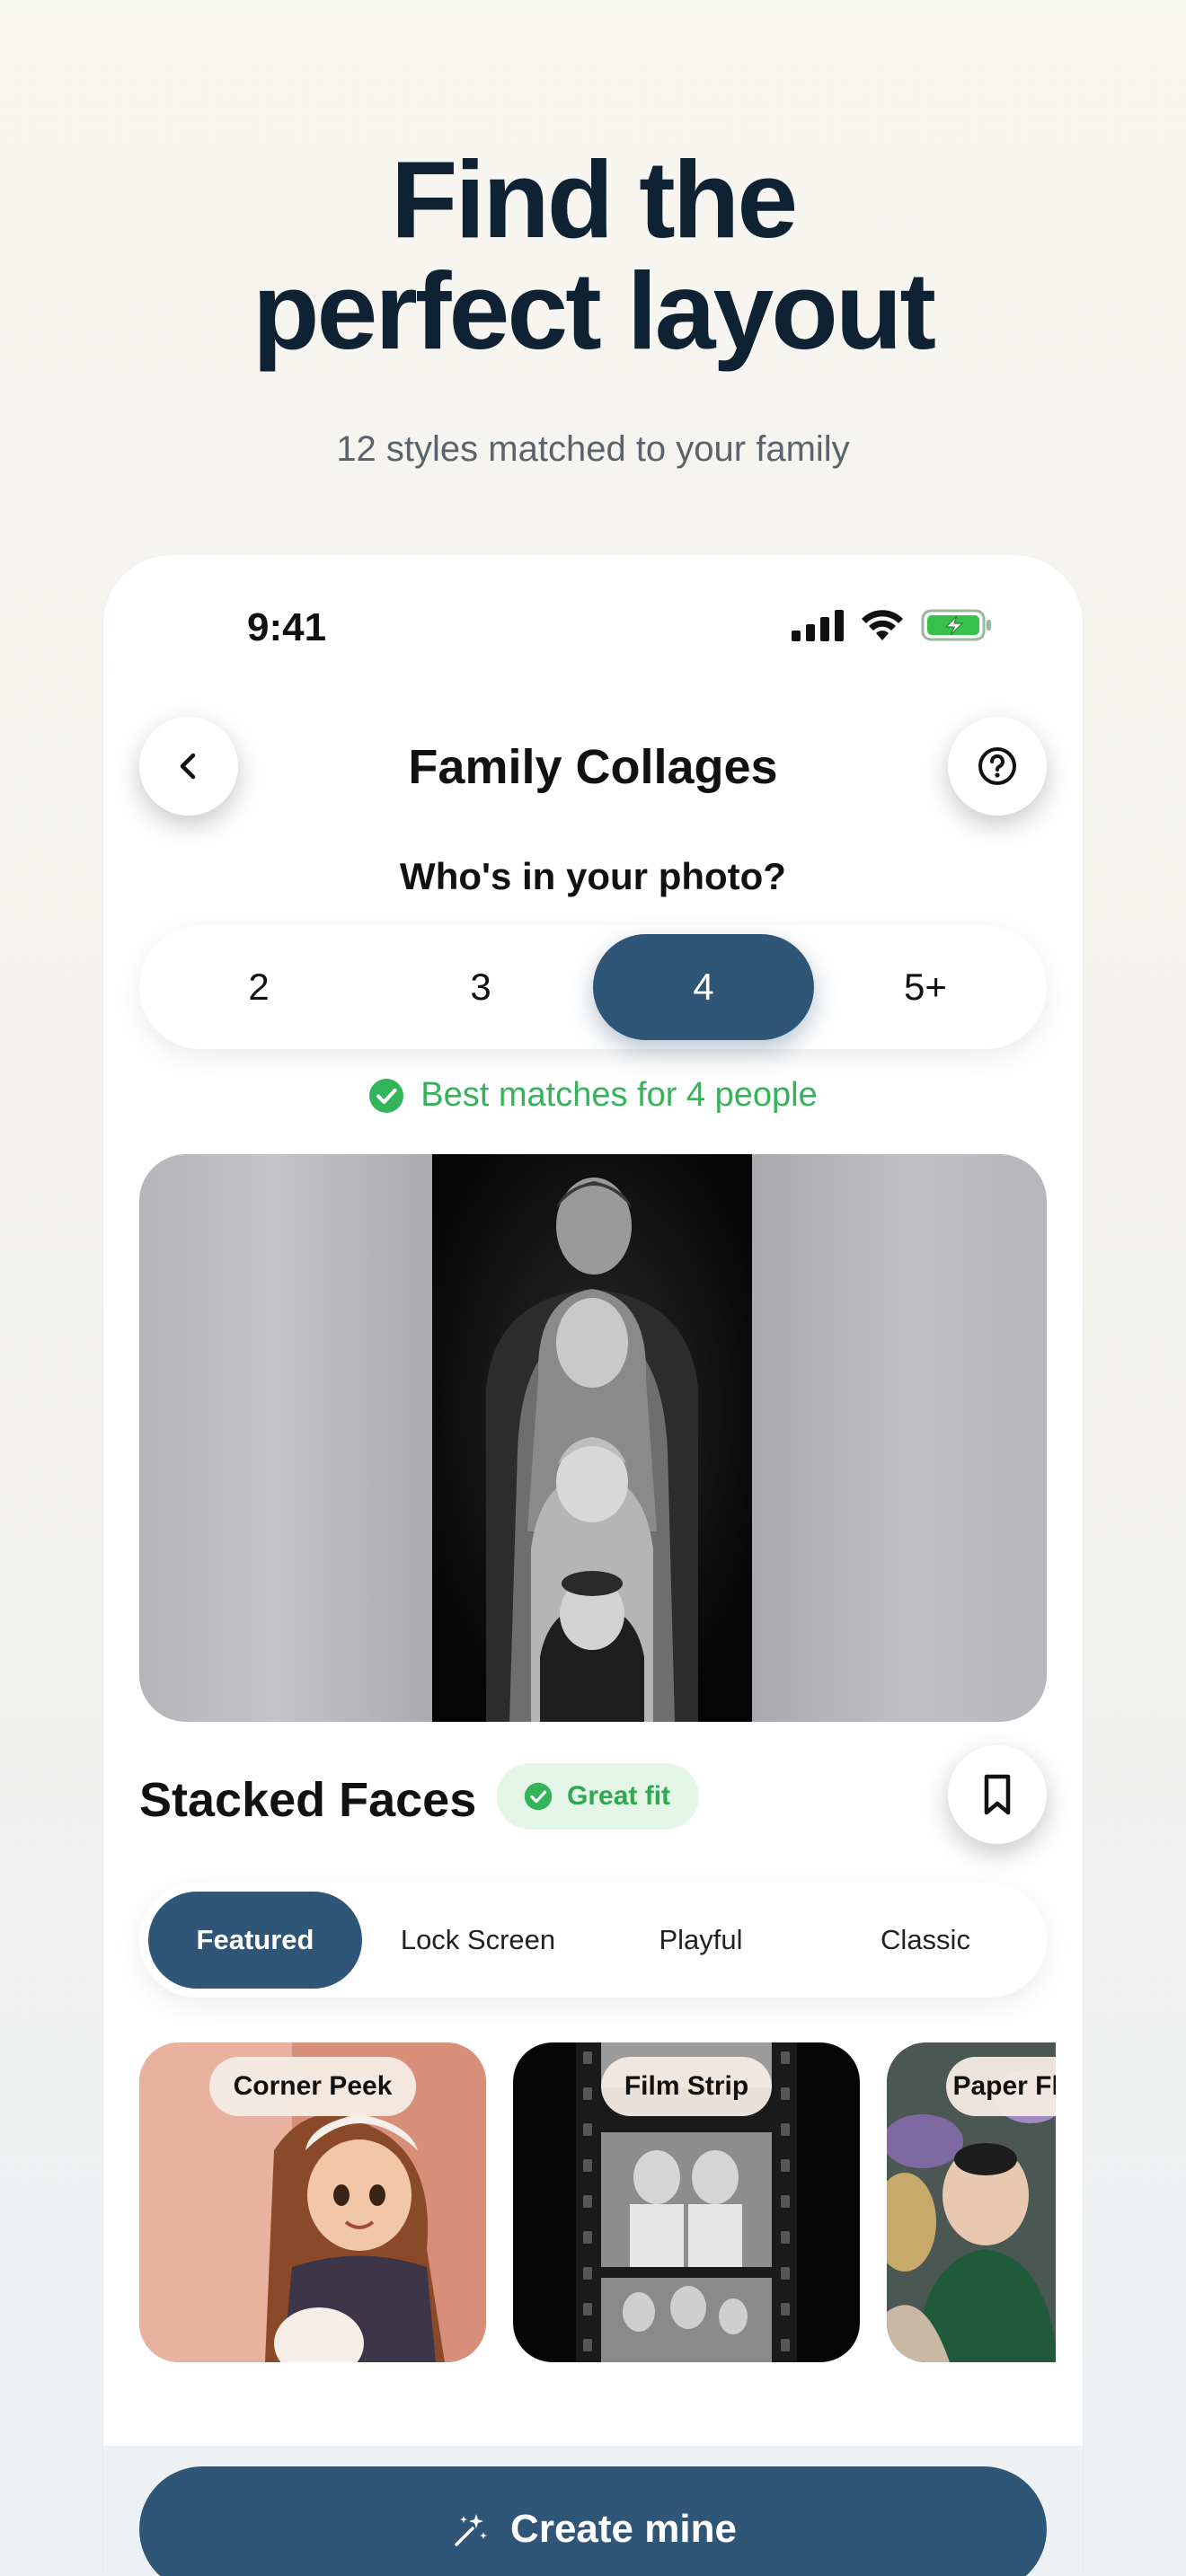  I want to click on bookmark-icon, so click(997, 1794).